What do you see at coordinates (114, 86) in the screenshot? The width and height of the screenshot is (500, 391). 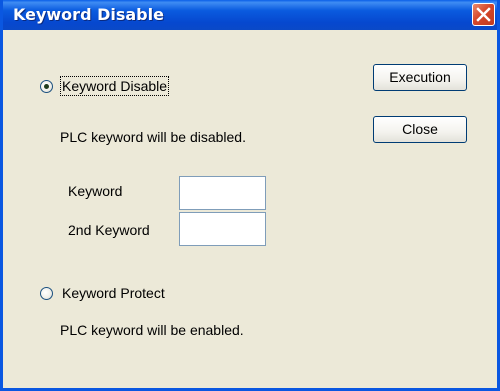 I see `radio-label-keyword-disable: Keyword Disable` at bounding box center [114, 86].